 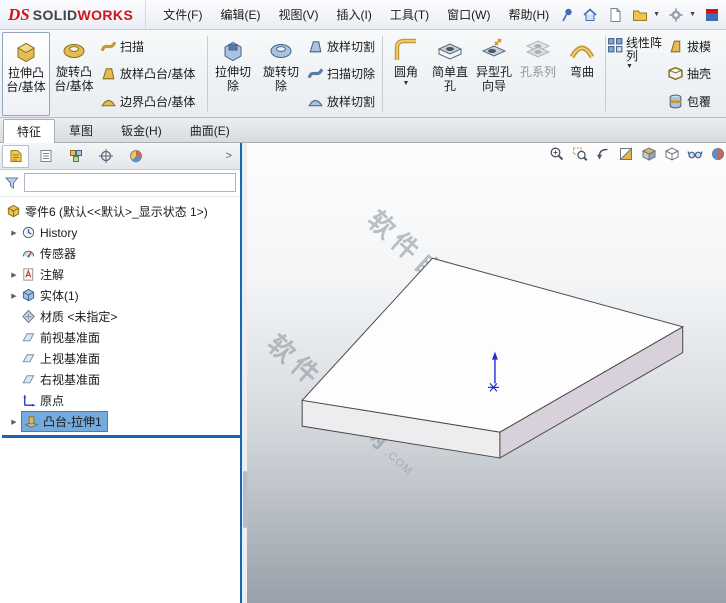 I want to click on material-icon, so click(x=28, y=316).